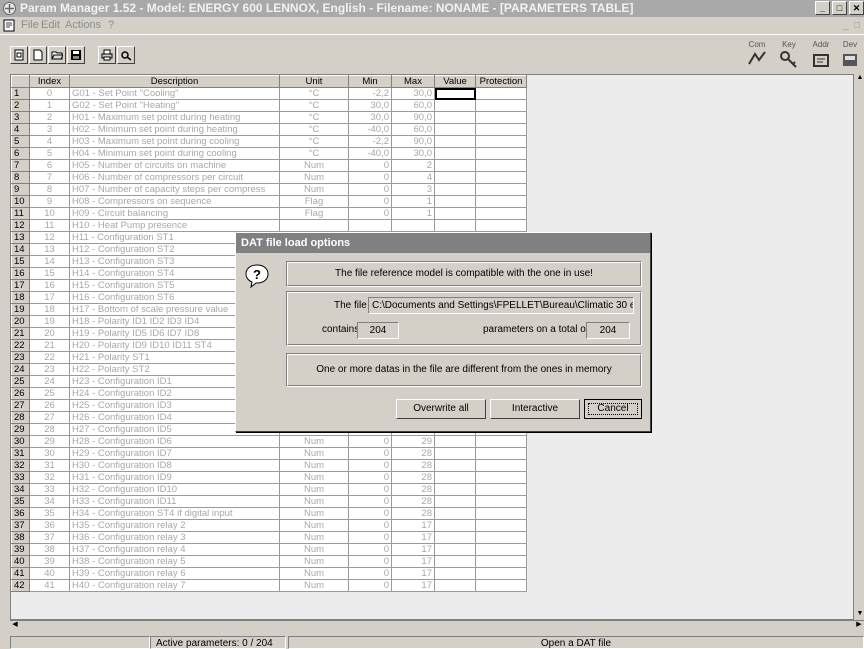  What do you see at coordinates (789, 56) in the screenshot?
I see `key-button: Key` at bounding box center [789, 56].